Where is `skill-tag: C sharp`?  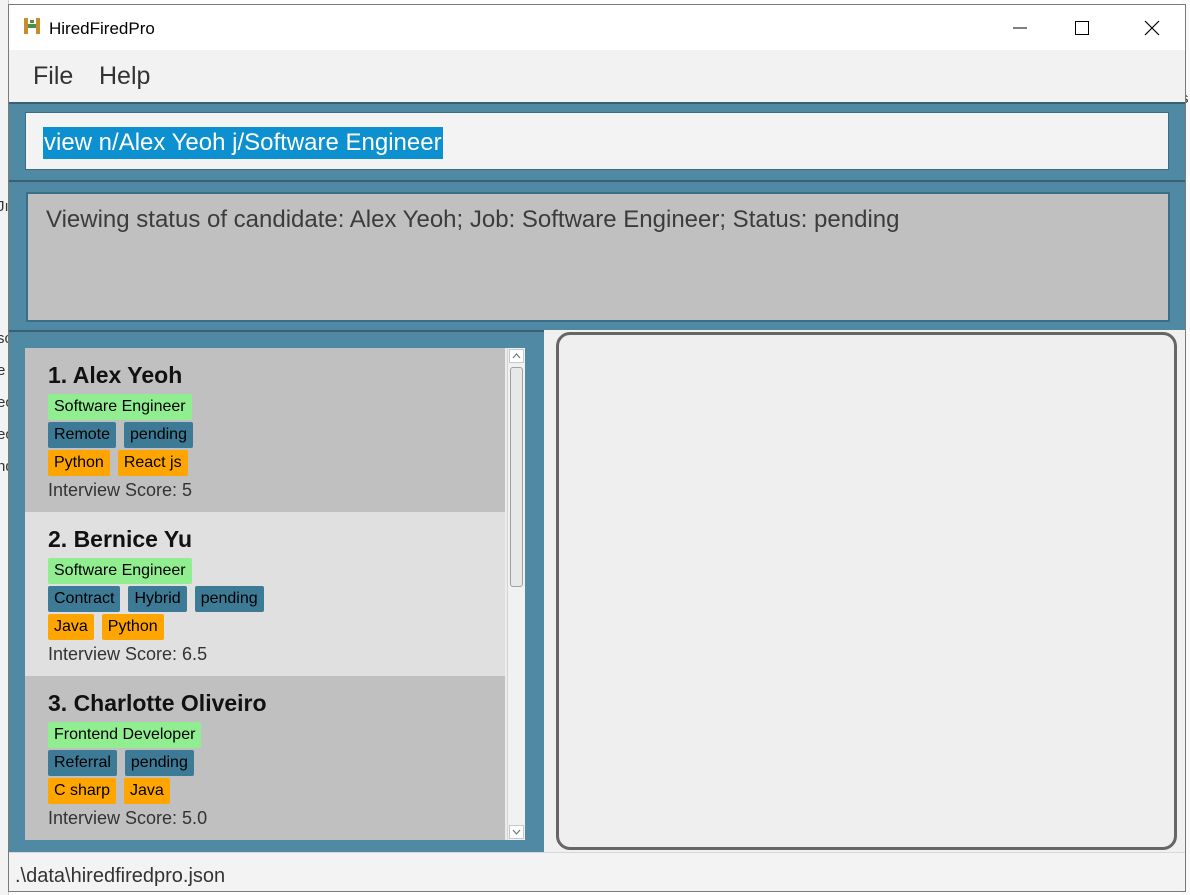
skill-tag: C sharp is located at coordinates (82, 791).